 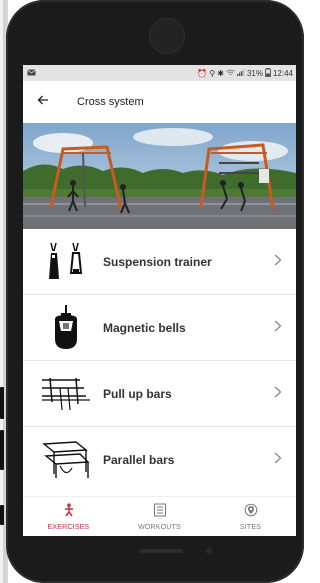 I want to click on suspension-trainer-icon, so click(x=66, y=262).